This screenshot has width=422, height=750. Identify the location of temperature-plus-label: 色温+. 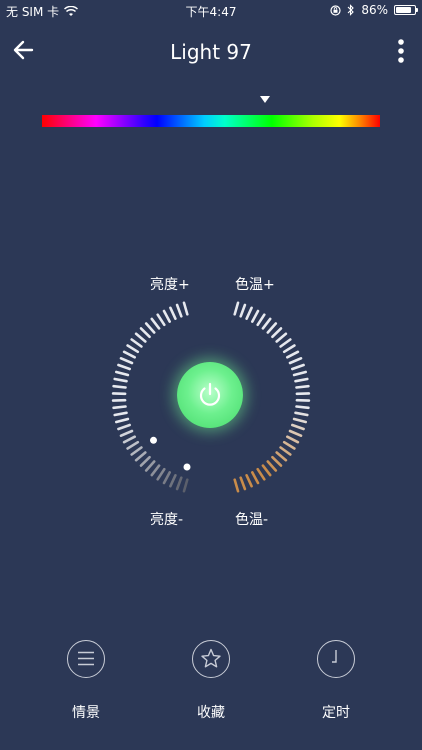
(255, 284).